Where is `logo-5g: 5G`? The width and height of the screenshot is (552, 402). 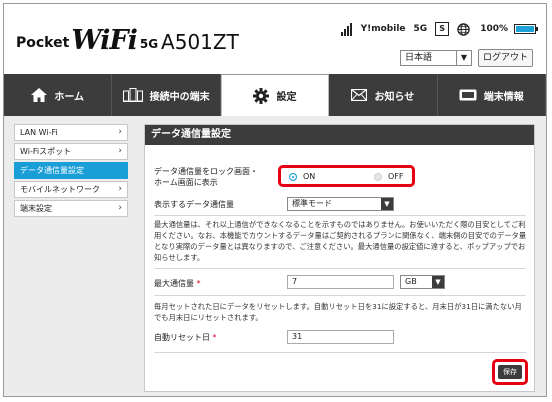
logo-5g: 5G is located at coordinates (149, 44).